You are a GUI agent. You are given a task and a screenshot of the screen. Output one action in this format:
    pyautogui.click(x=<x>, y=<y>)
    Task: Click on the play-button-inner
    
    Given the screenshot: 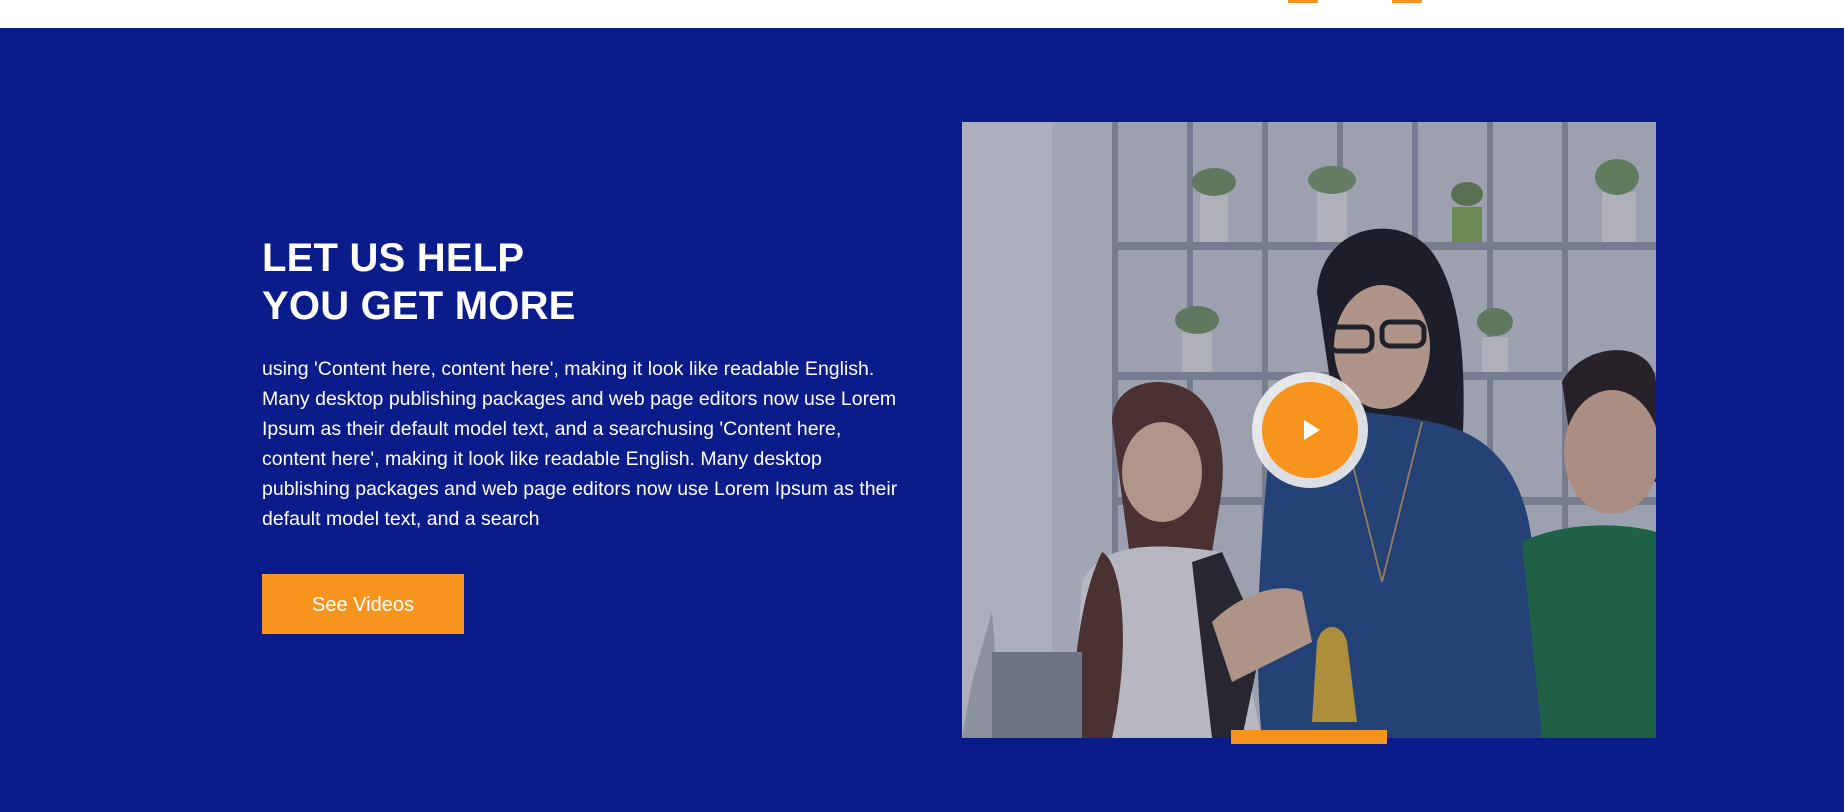 What is the action you would take?
    pyautogui.click(x=1310, y=430)
    